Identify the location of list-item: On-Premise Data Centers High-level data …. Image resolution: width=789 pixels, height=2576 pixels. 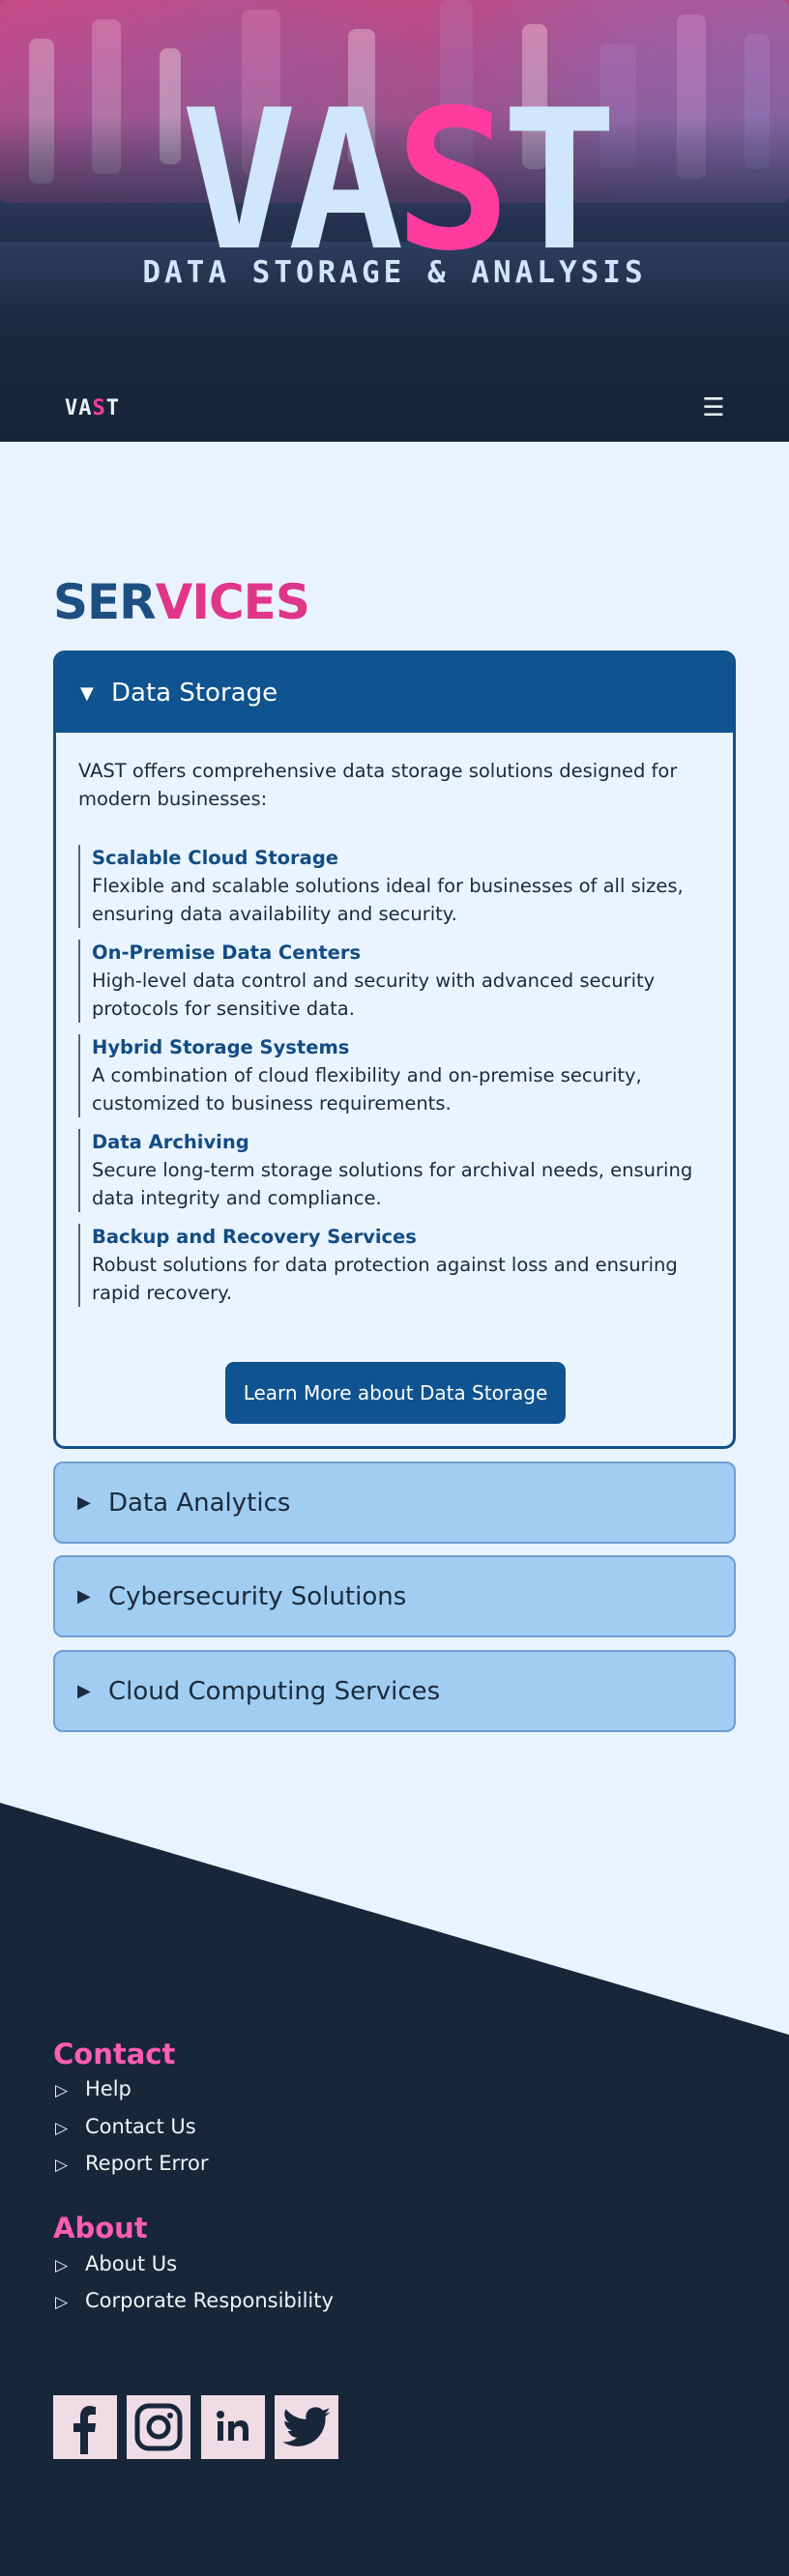
(392, 981).